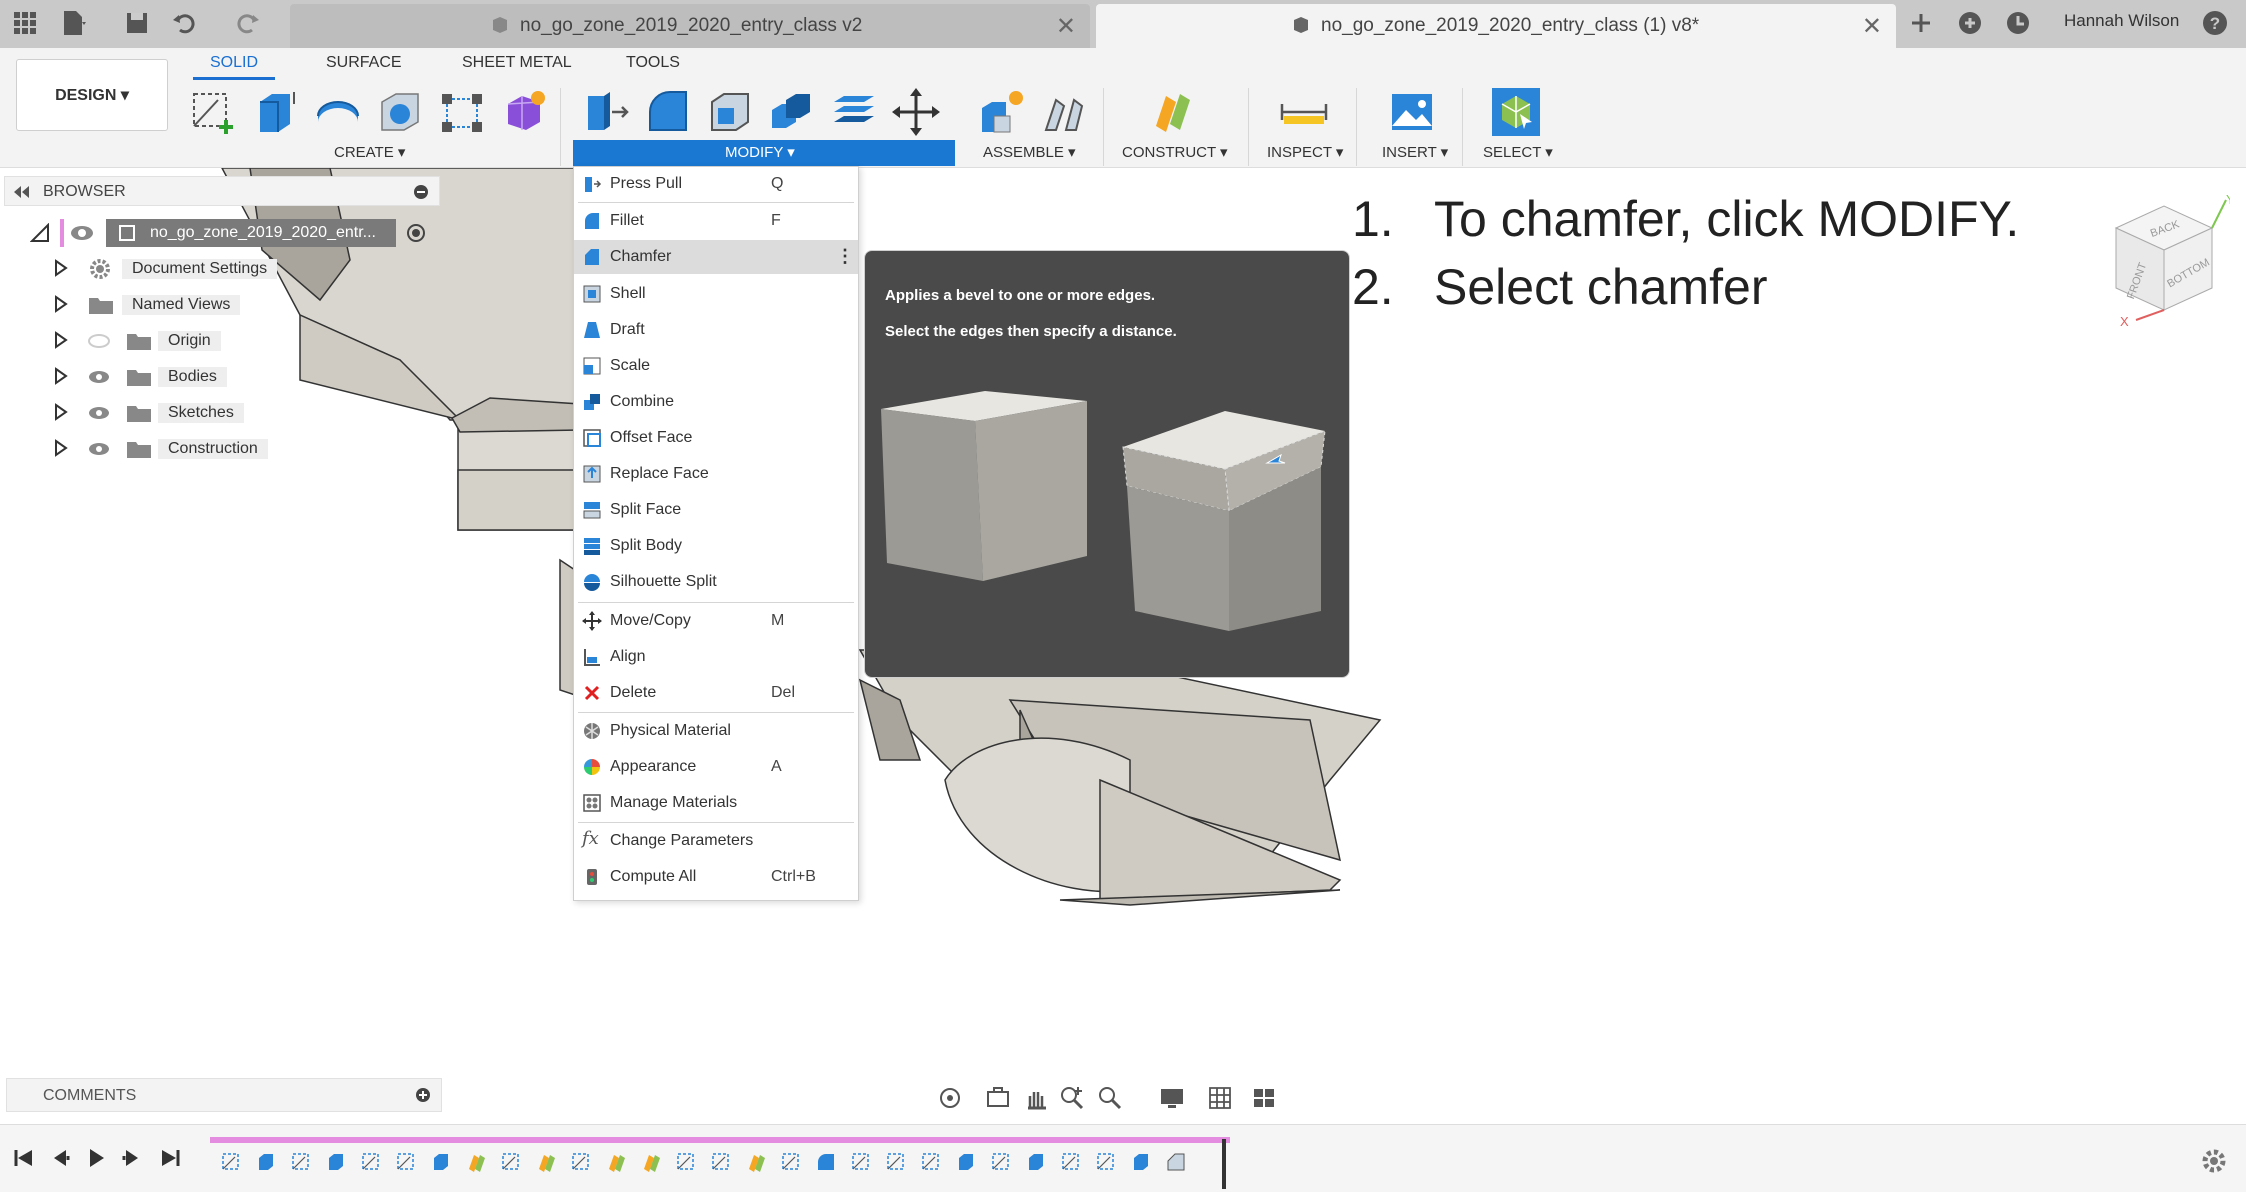  I want to click on hole-icon, so click(400, 112).